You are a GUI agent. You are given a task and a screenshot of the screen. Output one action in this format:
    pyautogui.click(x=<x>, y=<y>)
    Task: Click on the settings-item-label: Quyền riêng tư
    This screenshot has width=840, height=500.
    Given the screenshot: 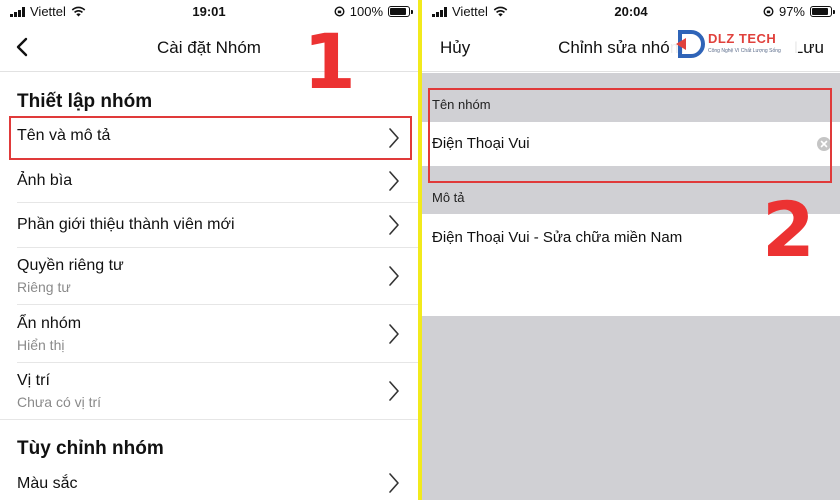 What is the action you would take?
    pyautogui.click(x=70, y=265)
    